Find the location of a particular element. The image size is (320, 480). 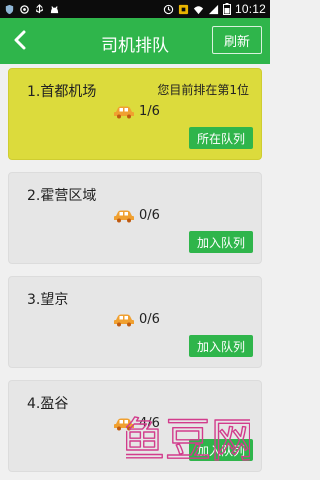

queue-name: 4.盈谷 is located at coordinates (48, 404).